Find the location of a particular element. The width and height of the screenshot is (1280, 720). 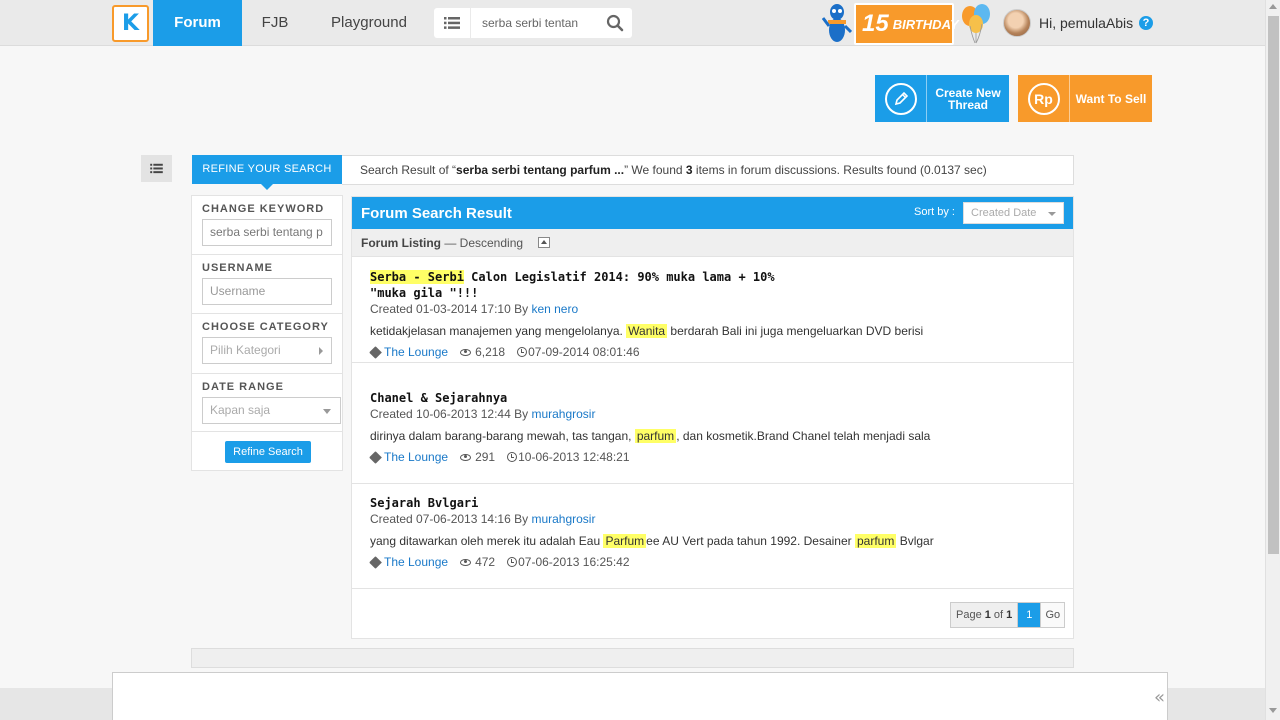

last-post-time: 10-06-2013 12:48:21 is located at coordinates (574, 457).